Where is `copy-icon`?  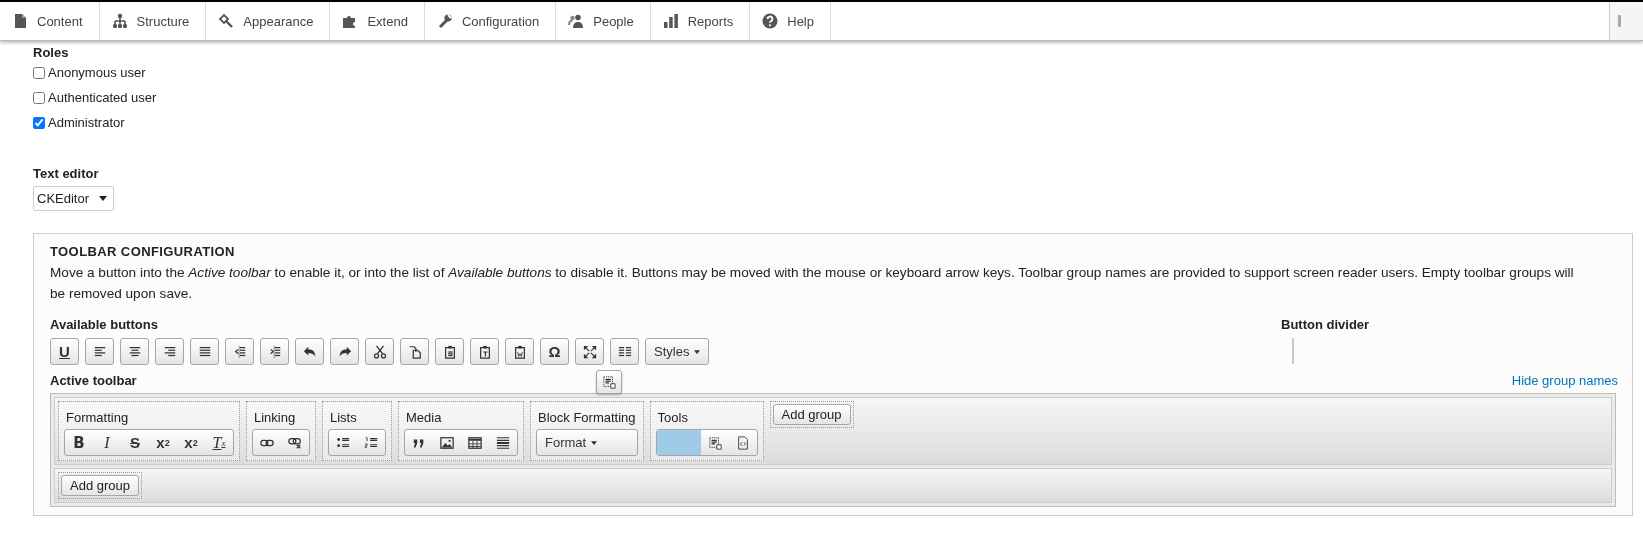 copy-icon is located at coordinates (414, 351).